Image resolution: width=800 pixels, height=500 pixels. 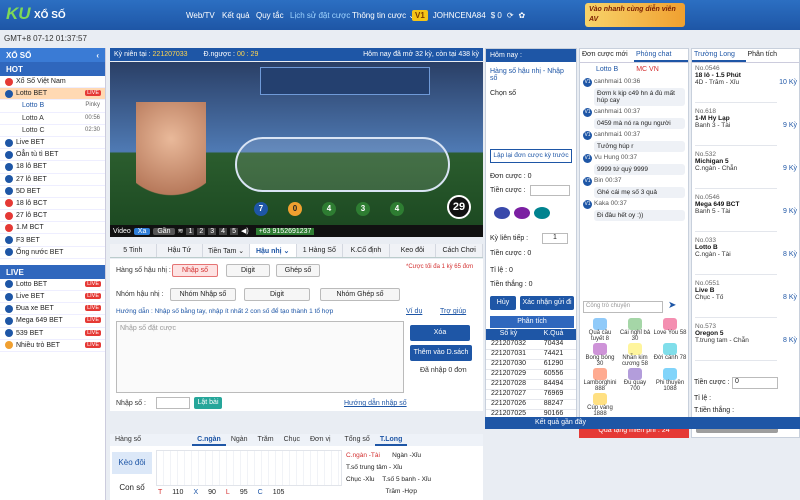 I want to click on camera-2: 2, so click(x=201, y=231).